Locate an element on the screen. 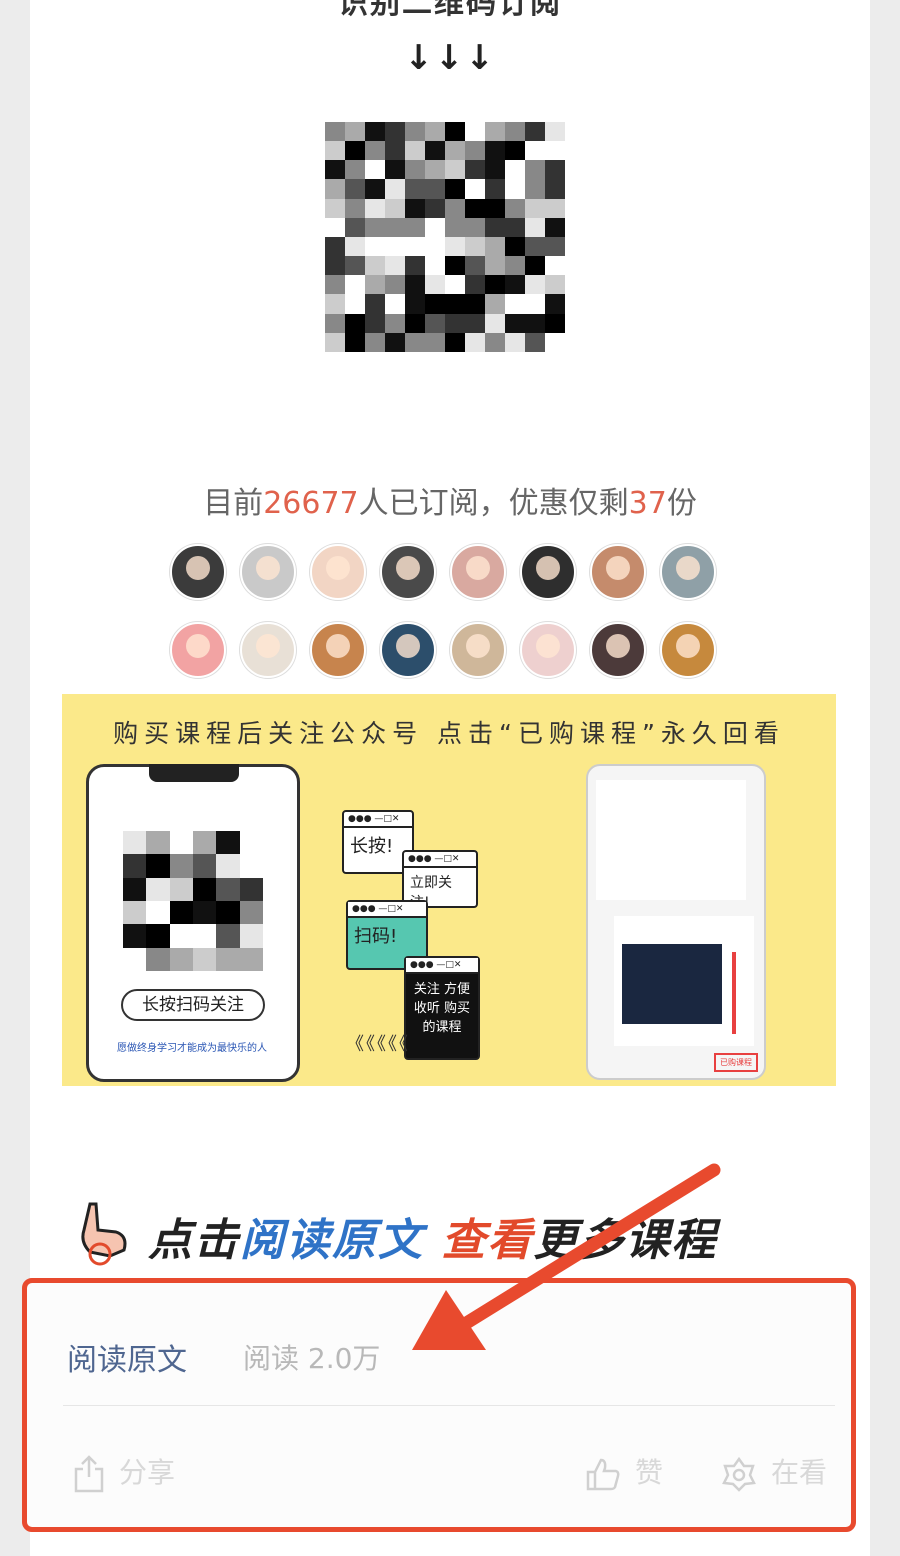 The image size is (900, 1556). subscription-qr-code is located at coordinates (445, 237).